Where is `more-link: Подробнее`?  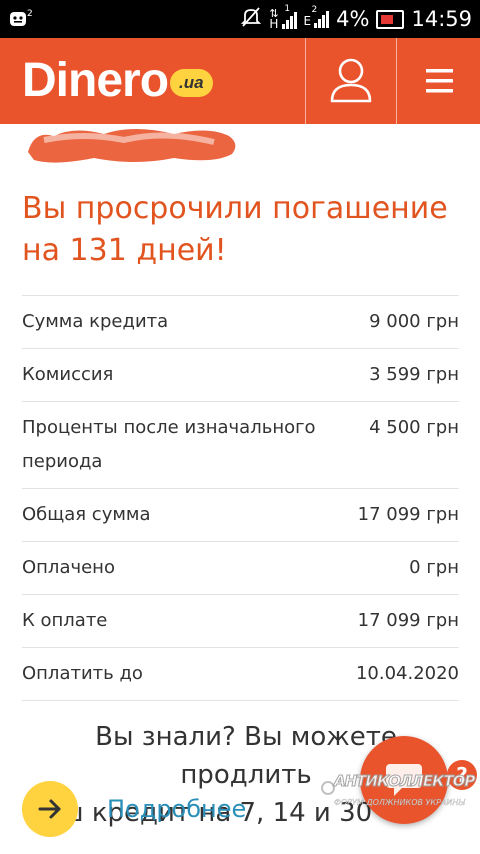
more-link: Подробнее is located at coordinates (176, 809).